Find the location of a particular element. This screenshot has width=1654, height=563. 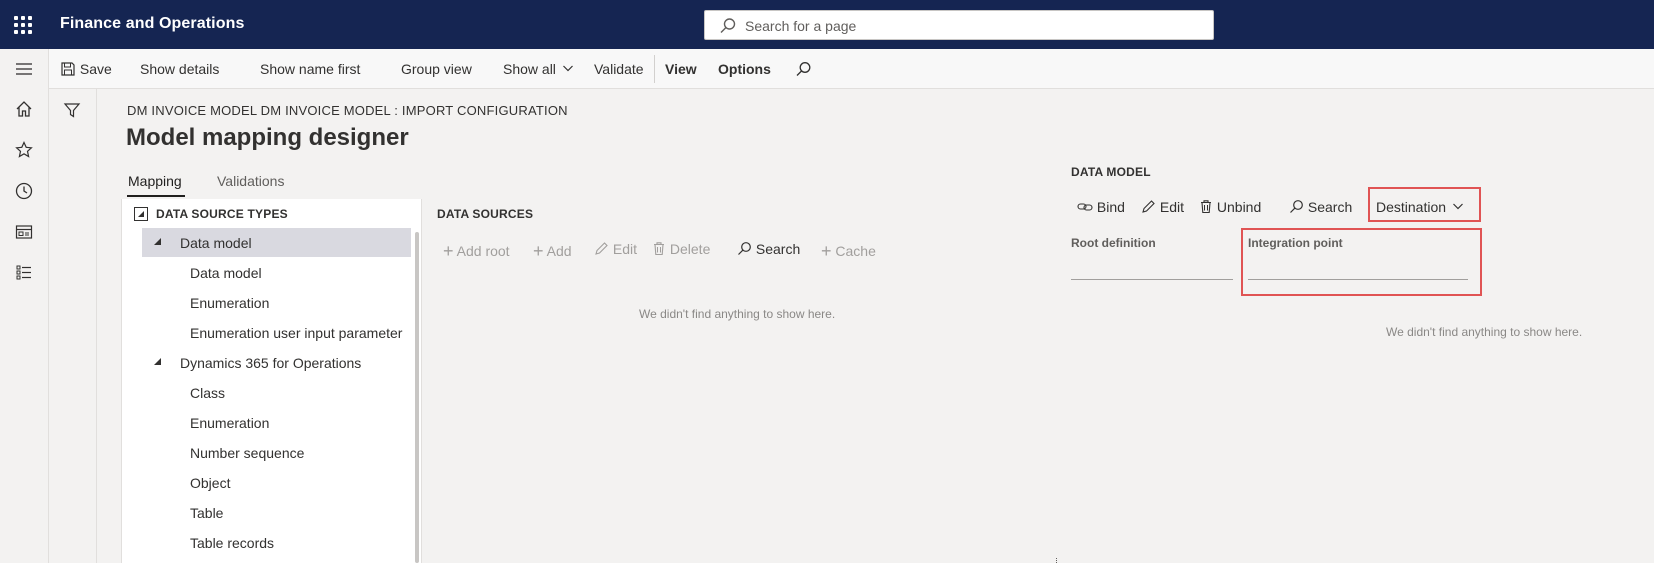

tree-item-enumeration-d365: Enumeration is located at coordinates (229, 423).